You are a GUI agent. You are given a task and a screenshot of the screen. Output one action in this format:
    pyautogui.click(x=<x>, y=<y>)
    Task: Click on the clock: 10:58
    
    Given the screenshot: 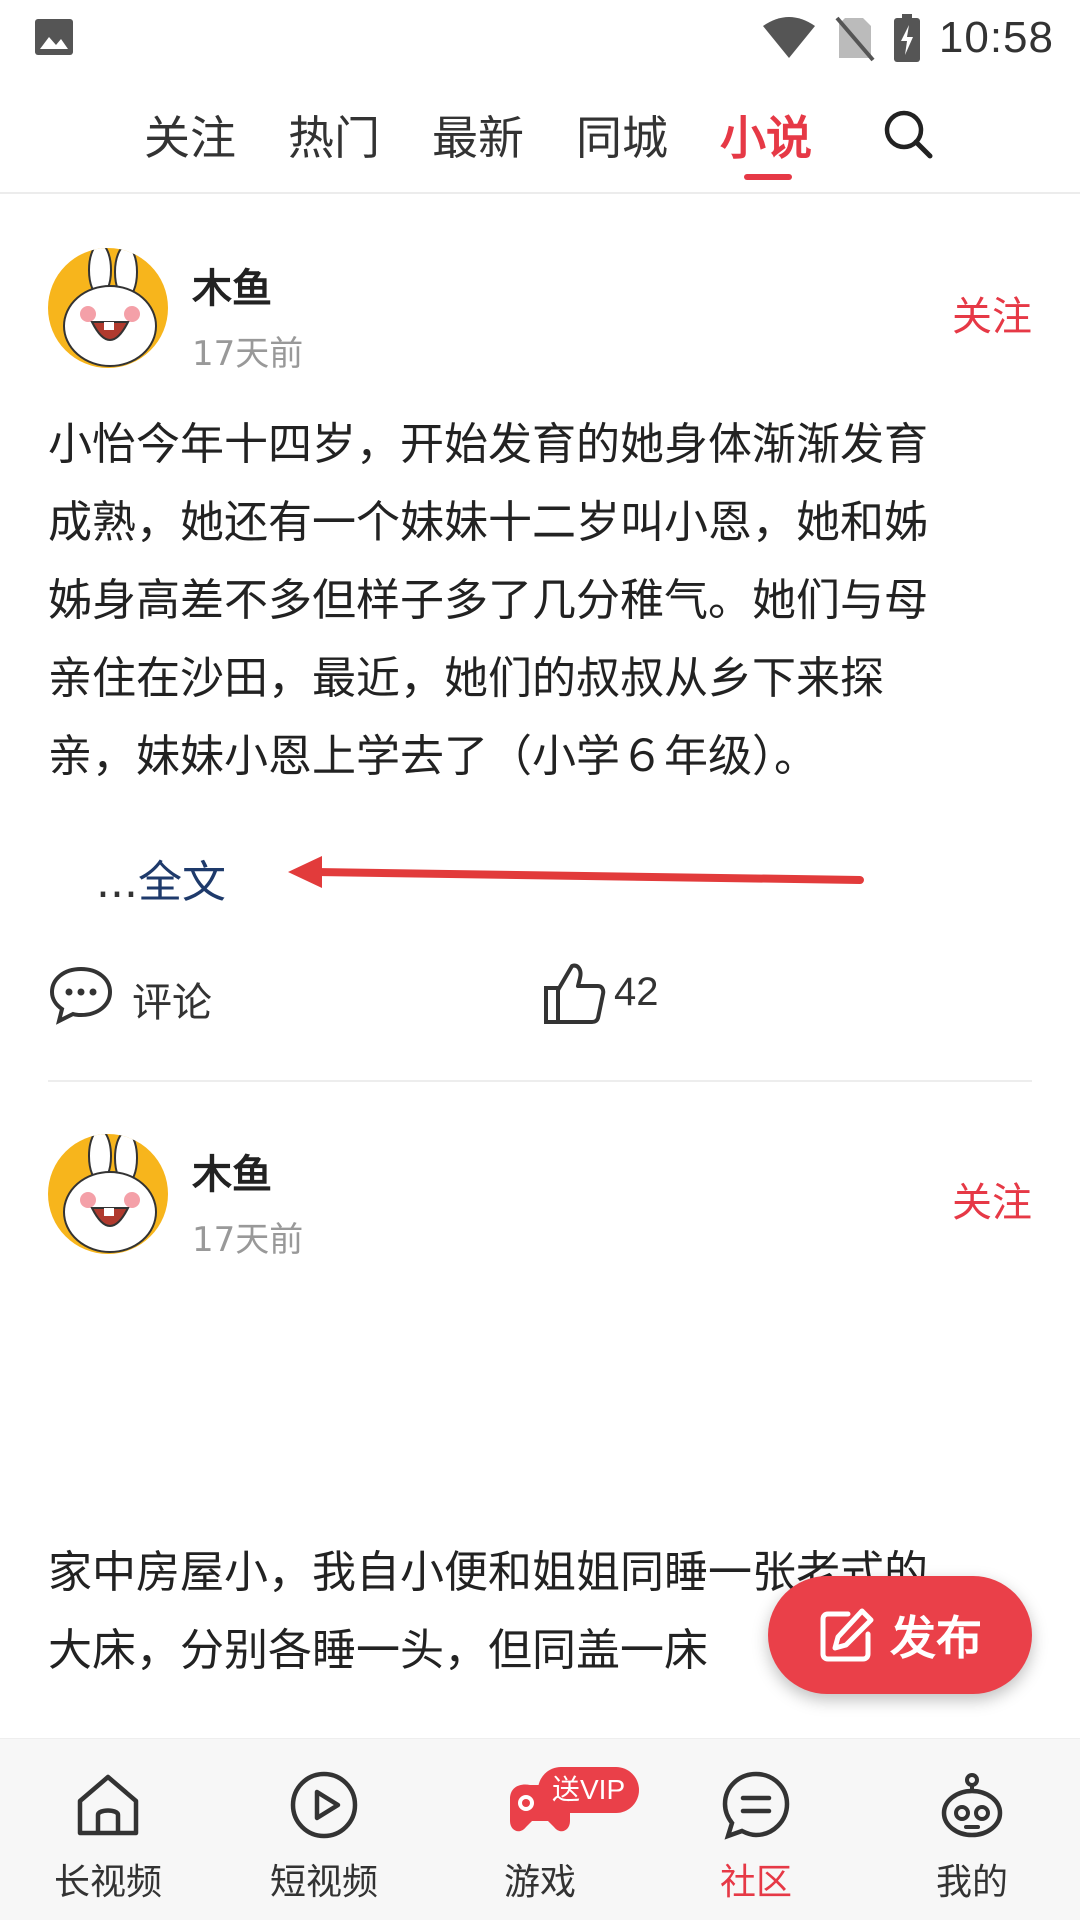 What is the action you would take?
    pyautogui.click(x=996, y=37)
    